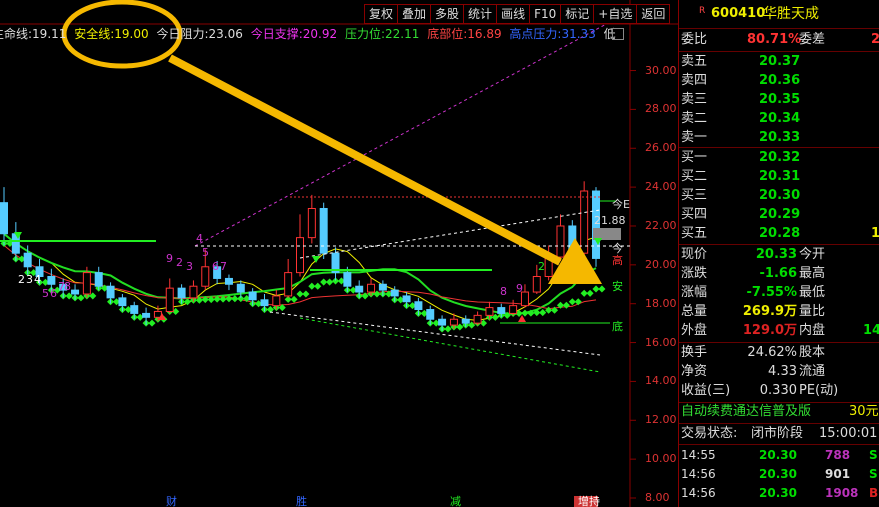  What do you see at coordinates (780, 157) in the screenshot?
I see `bid-price: 20.32` at bounding box center [780, 157].